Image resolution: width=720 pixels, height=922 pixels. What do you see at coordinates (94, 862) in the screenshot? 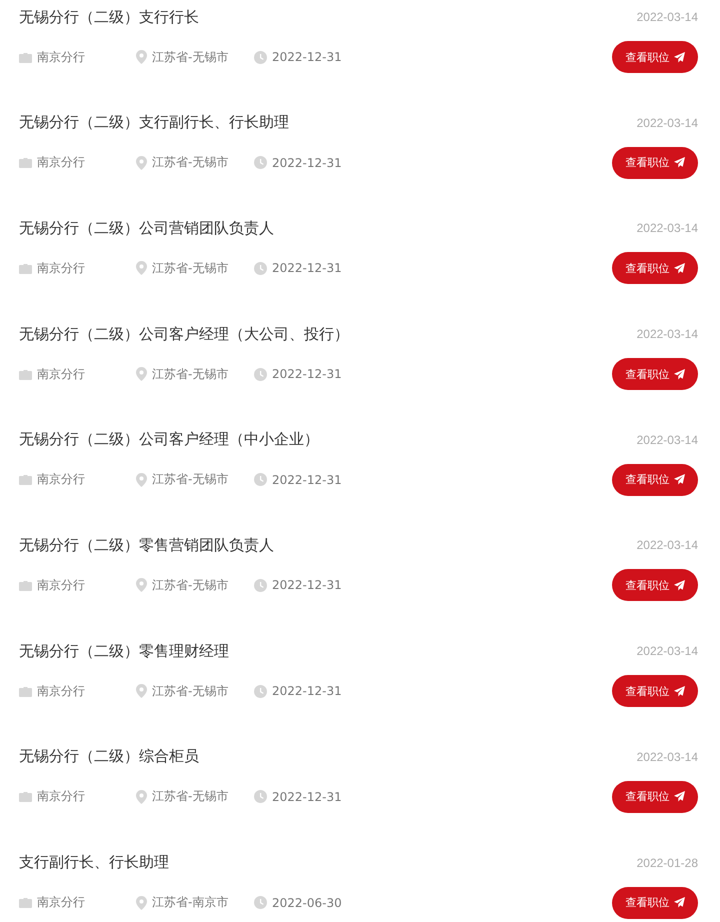
I see `job-title: 支行副行长、行长助理` at bounding box center [94, 862].